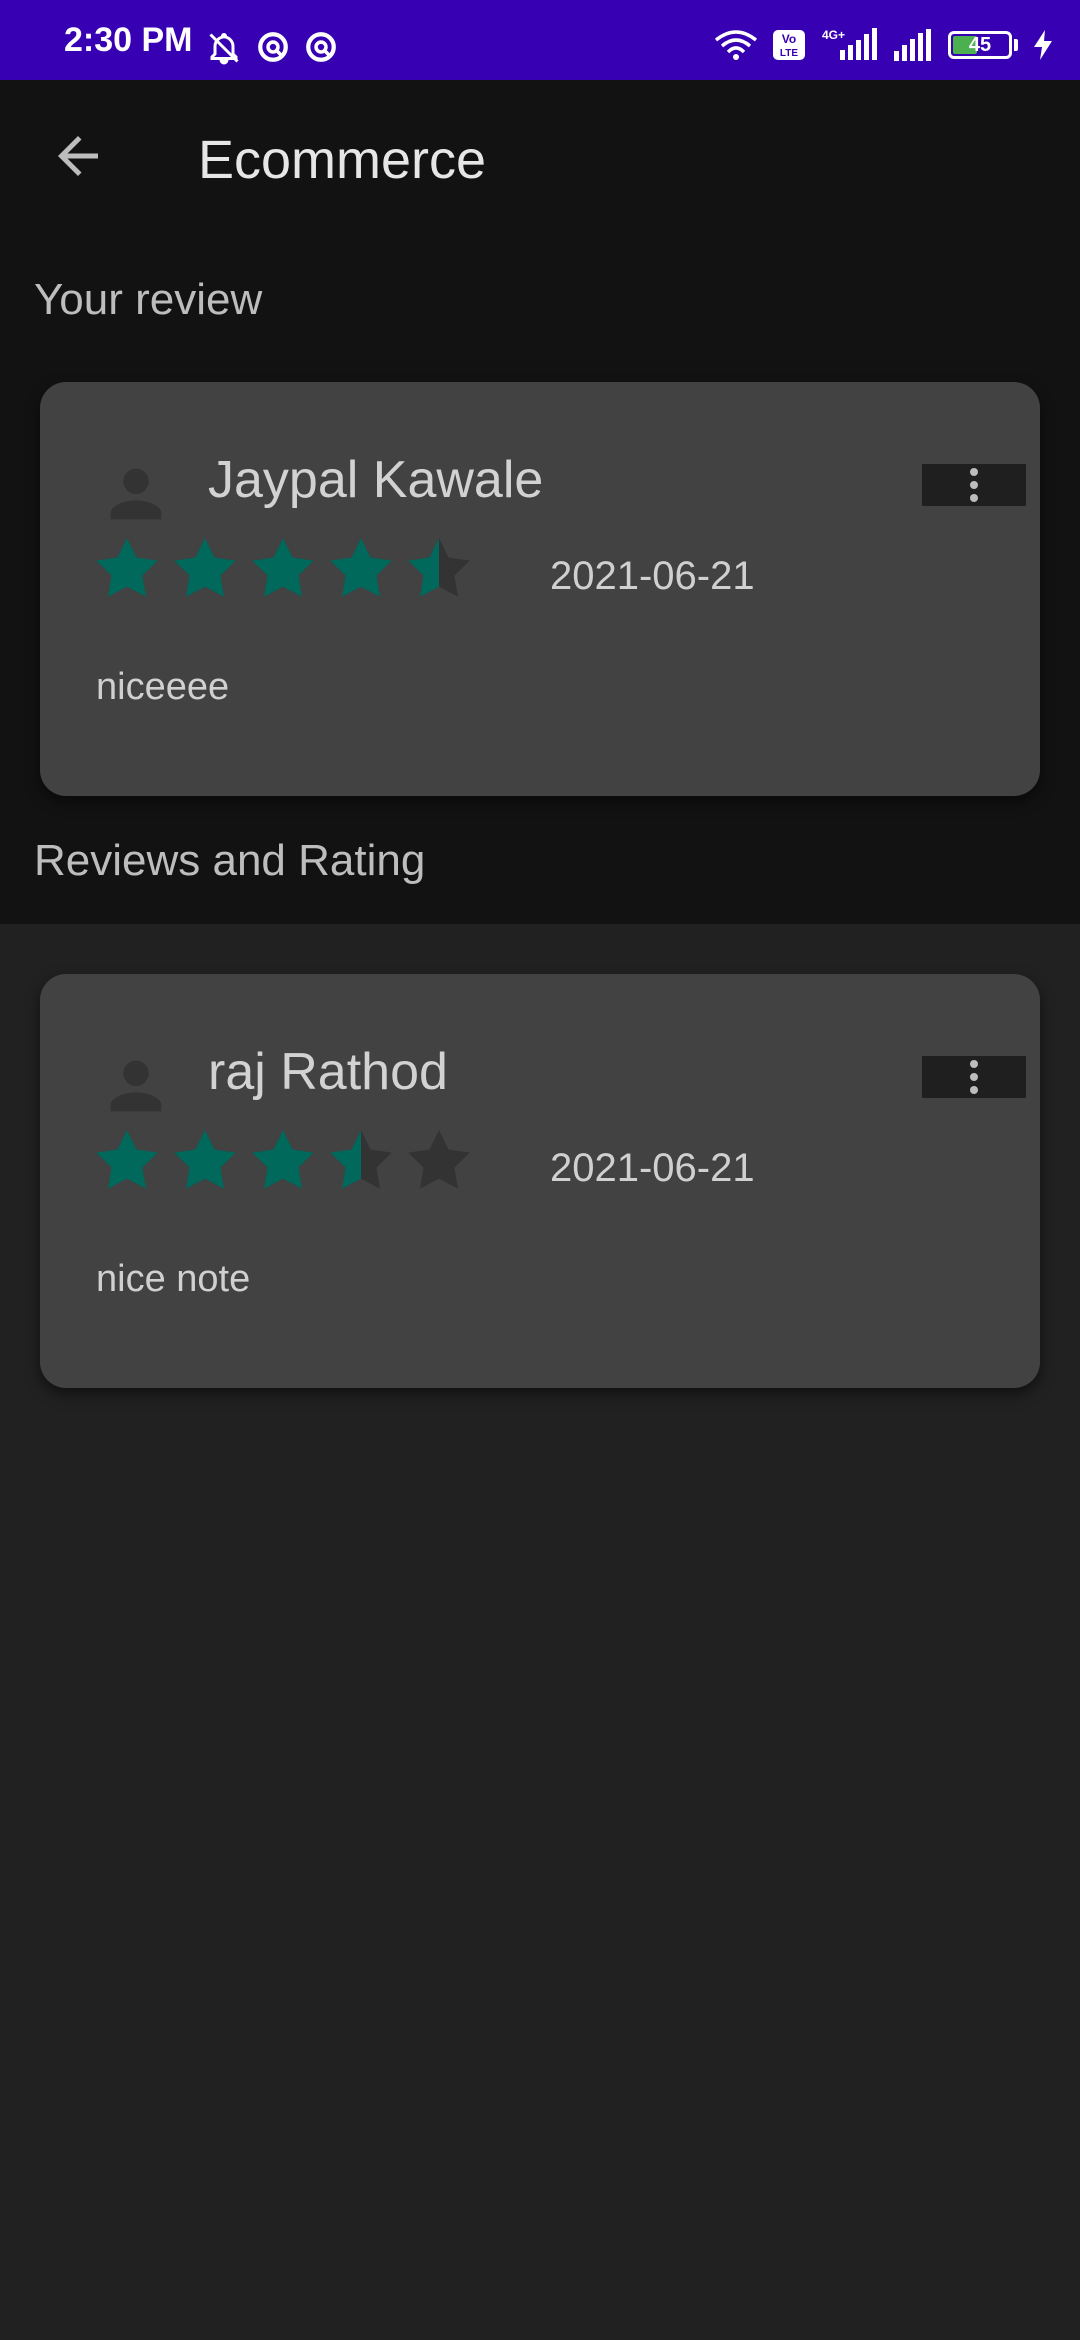 The width and height of the screenshot is (1080, 2340). What do you see at coordinates (789, 39) in the screenshot?
I see `svg-text: Vo` at bounding box center [789, 39].